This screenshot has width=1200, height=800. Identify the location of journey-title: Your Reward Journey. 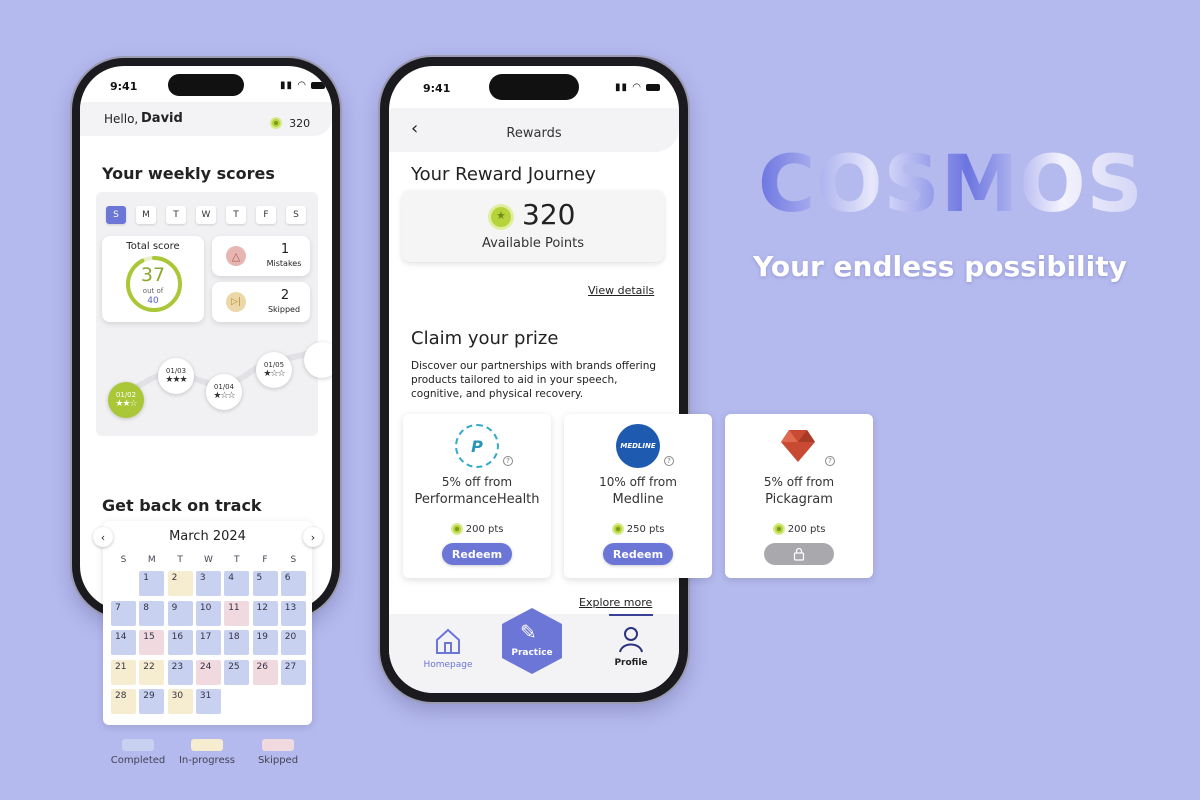
(503, 174).